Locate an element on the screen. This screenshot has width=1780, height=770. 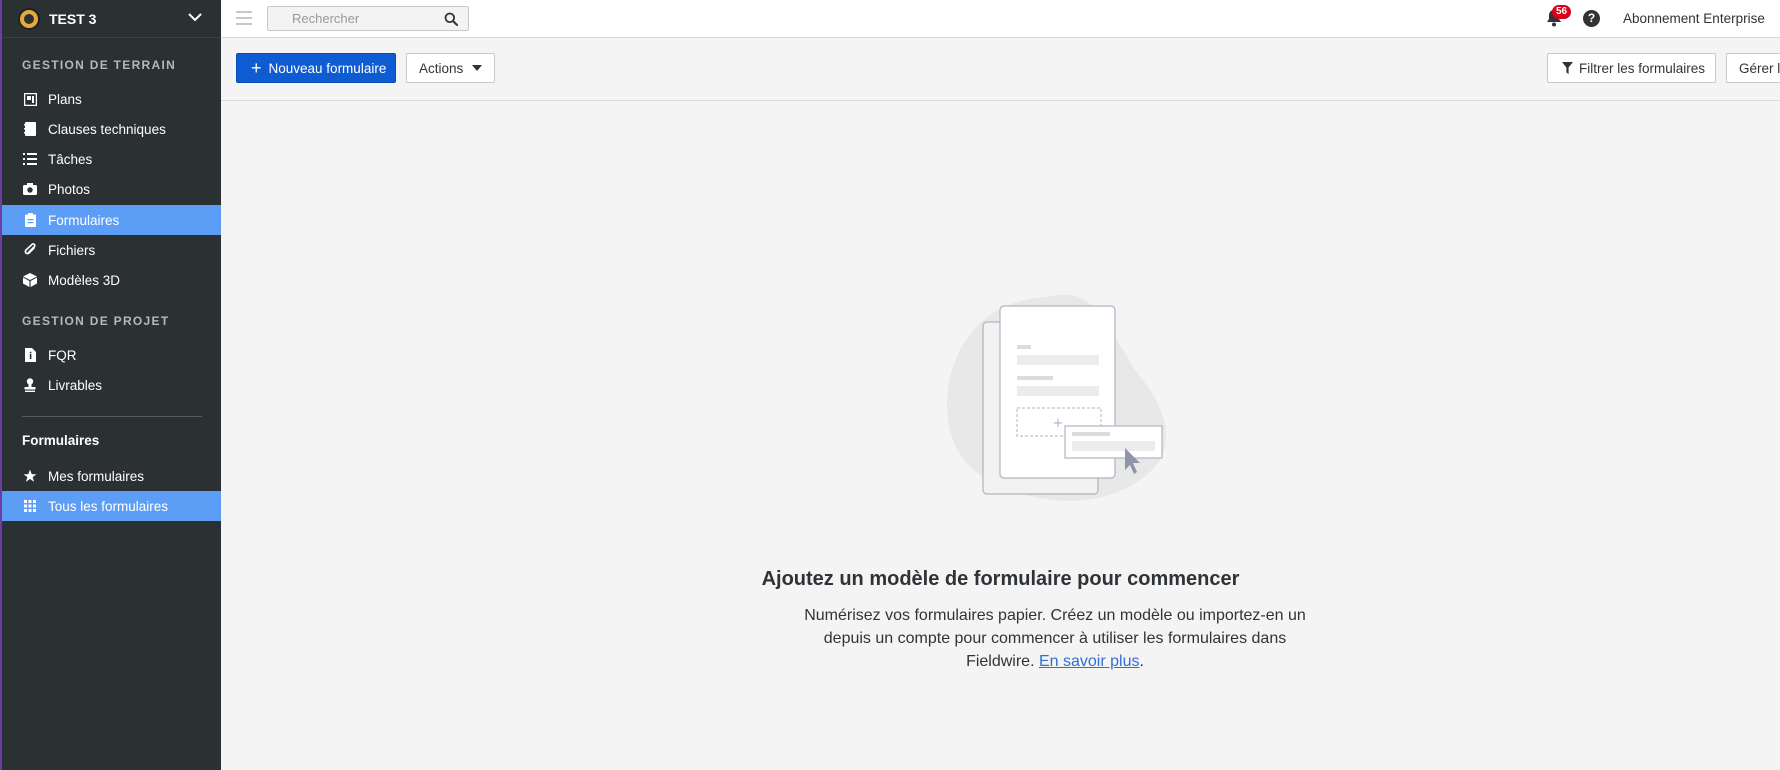
book-icon is located at coordinates (30, 129).